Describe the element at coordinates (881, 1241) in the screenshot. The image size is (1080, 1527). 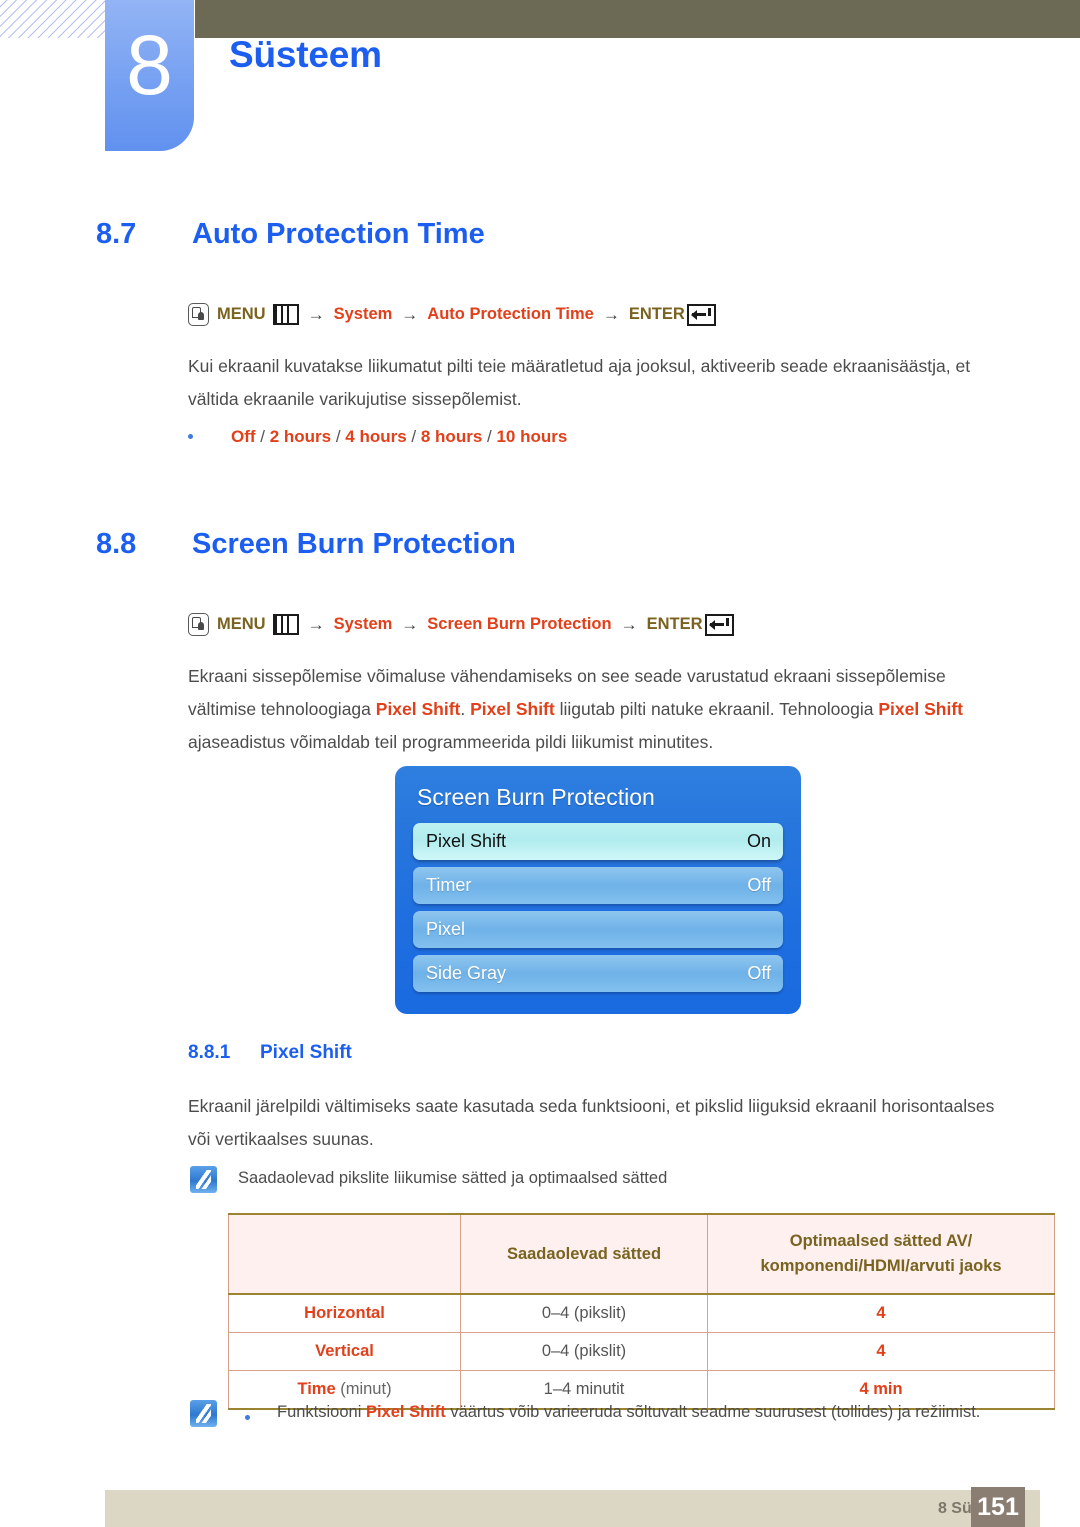
I see `table-header-optimal-line1: Optimaalsed sätted AV/` at that location.